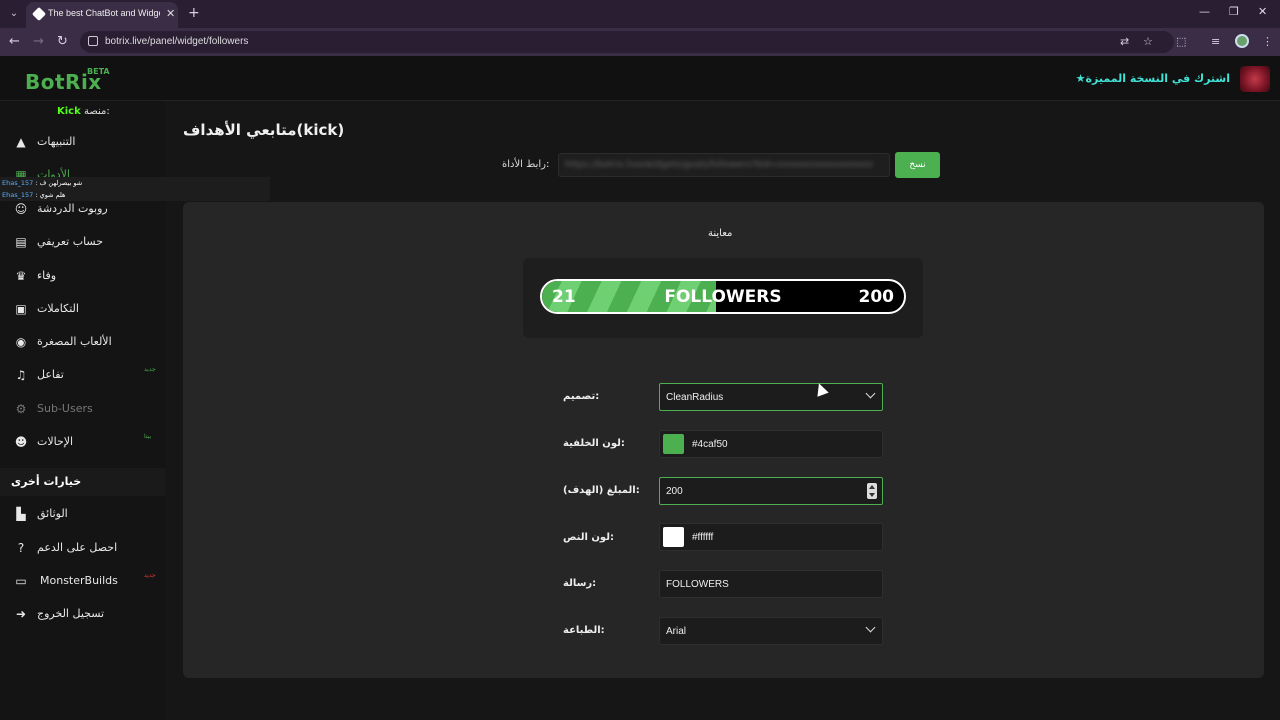 This screenshot has width=1280, height=720. Describe the element at coordinates (84, 310) in the screenshot. I see `sidebar-item-integrations: ▣ التكاملات` at that location.